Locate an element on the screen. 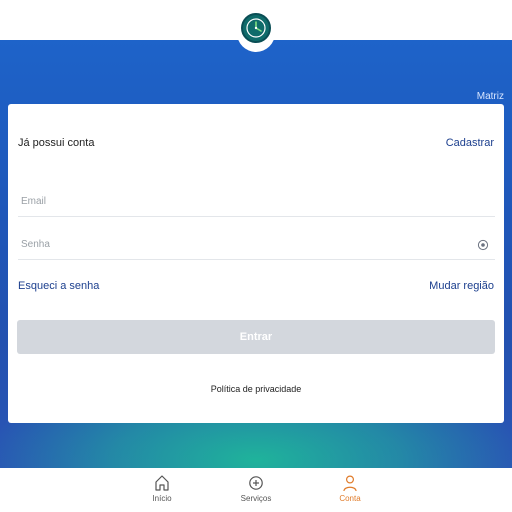  privacy-policy-link: Política de privacidade is located at coordinates (256, 389).